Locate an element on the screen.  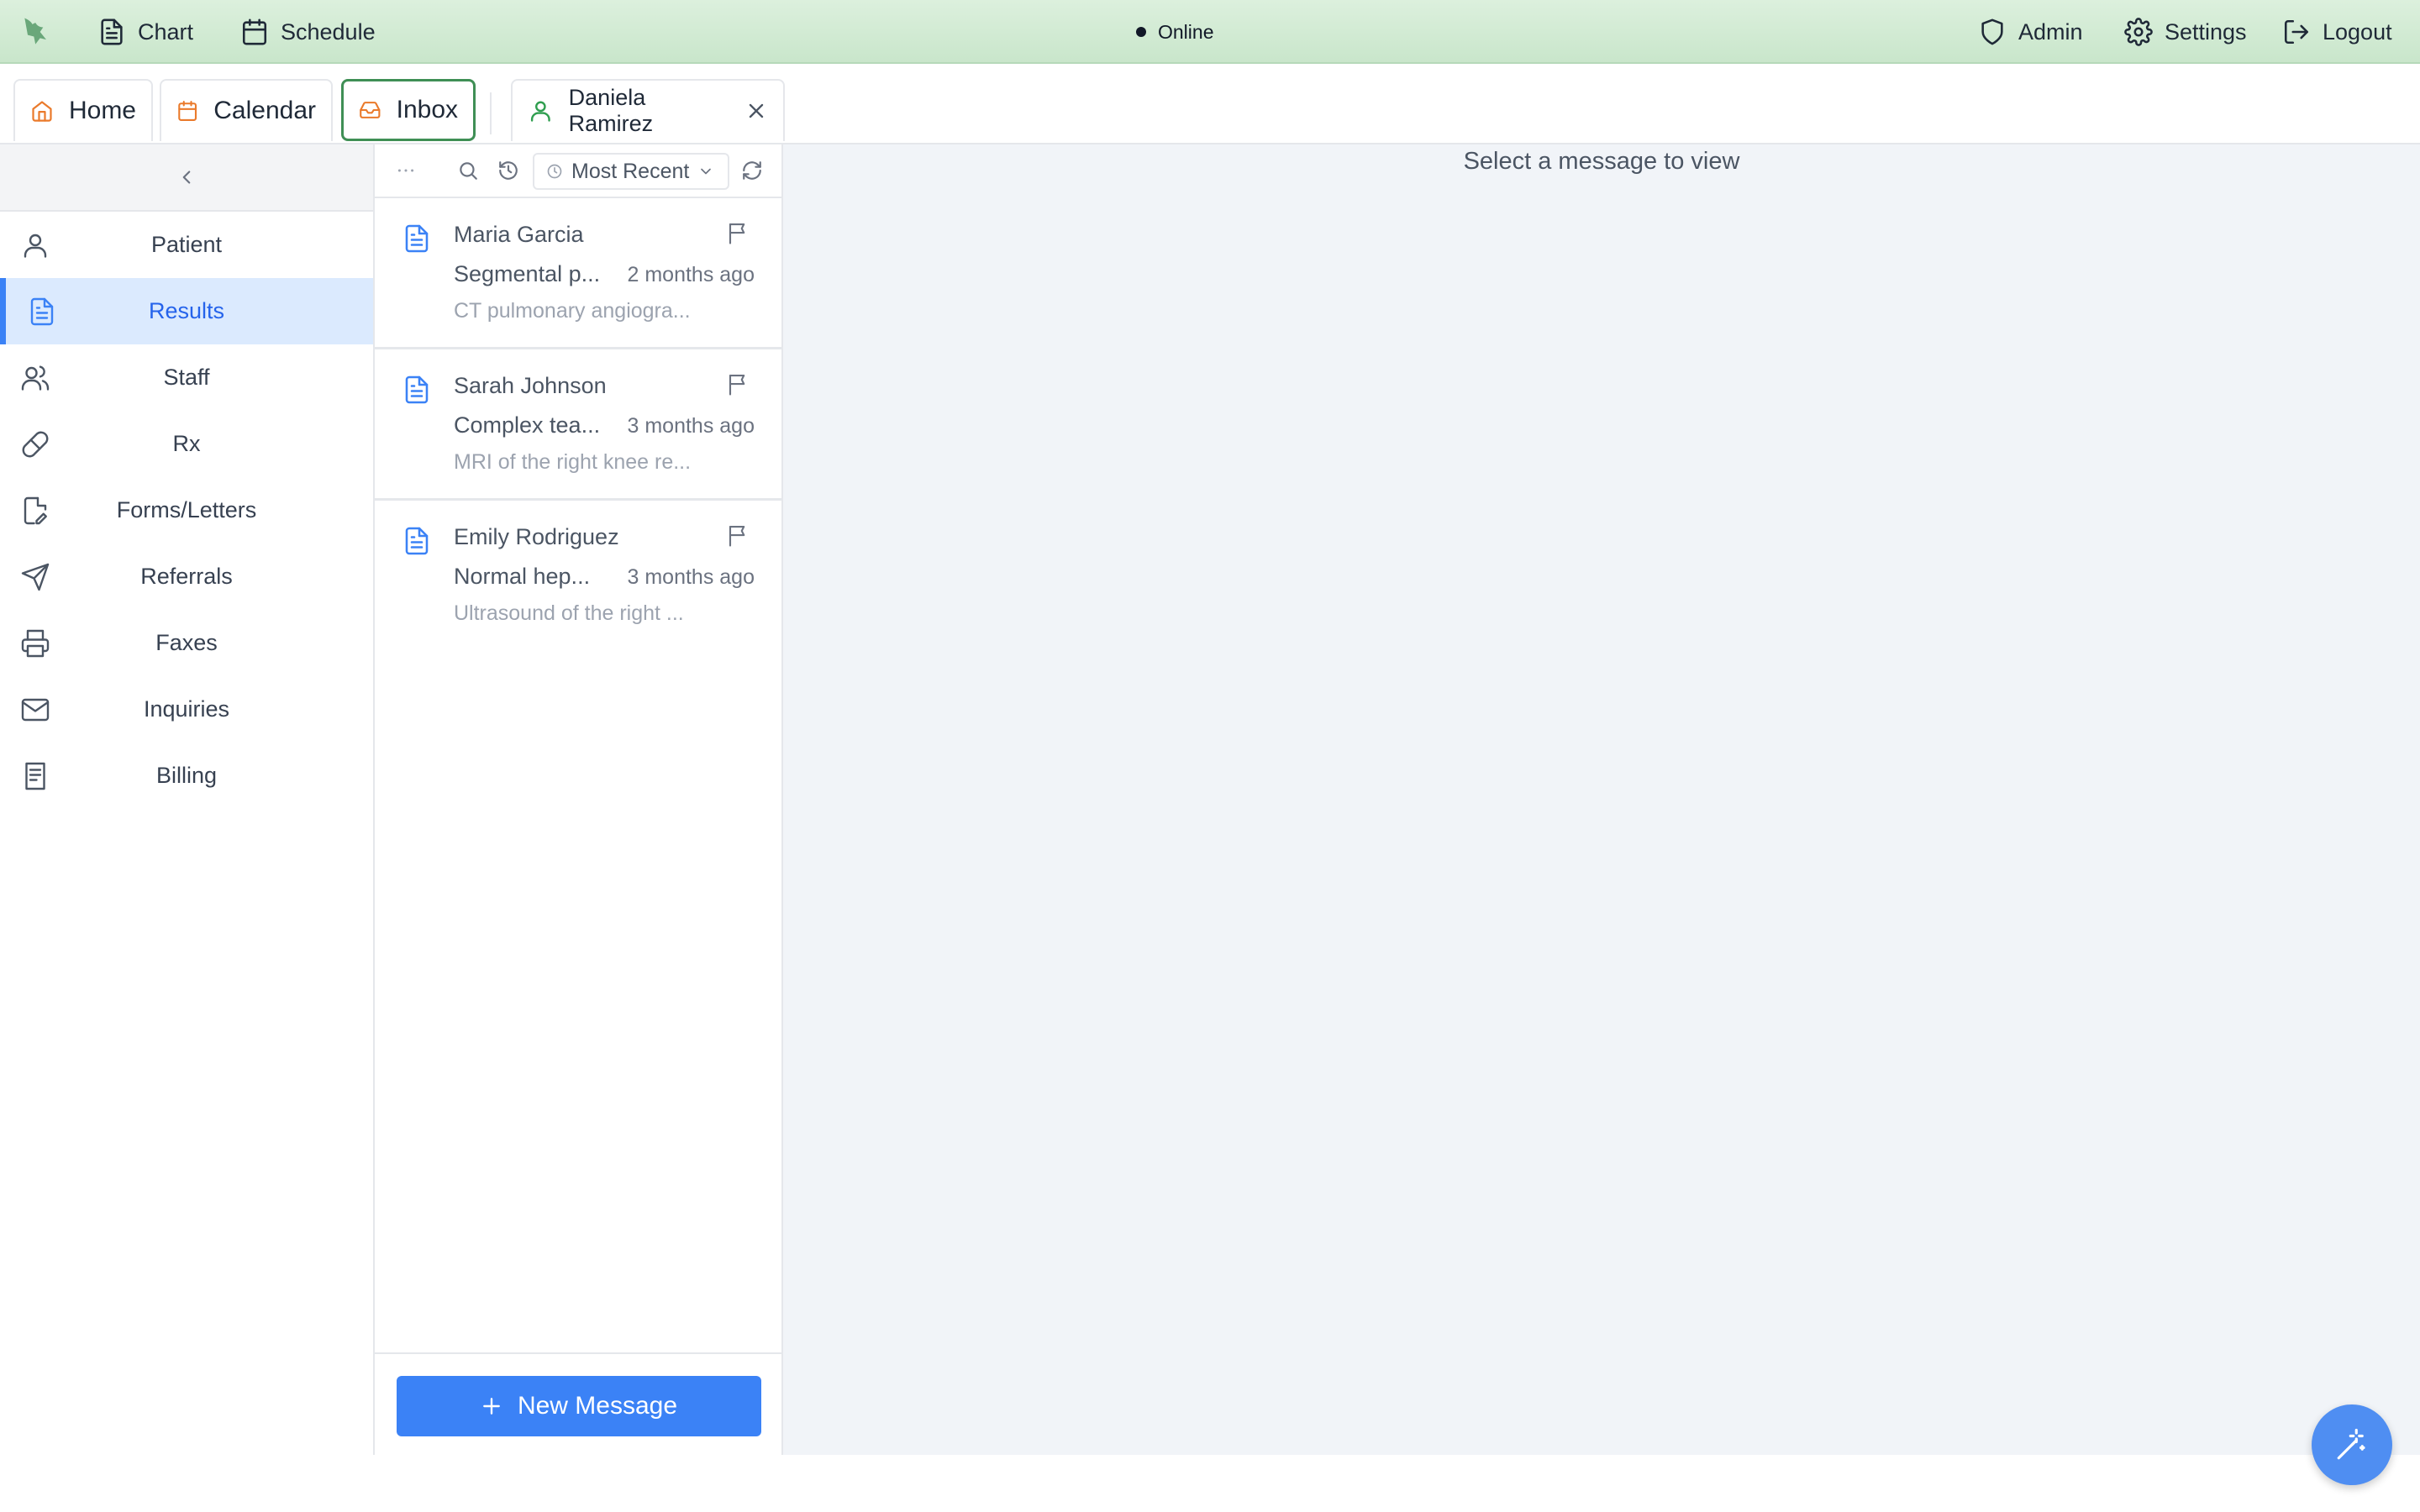
sidebar-collapse-button is located at coordinates (187, 178).